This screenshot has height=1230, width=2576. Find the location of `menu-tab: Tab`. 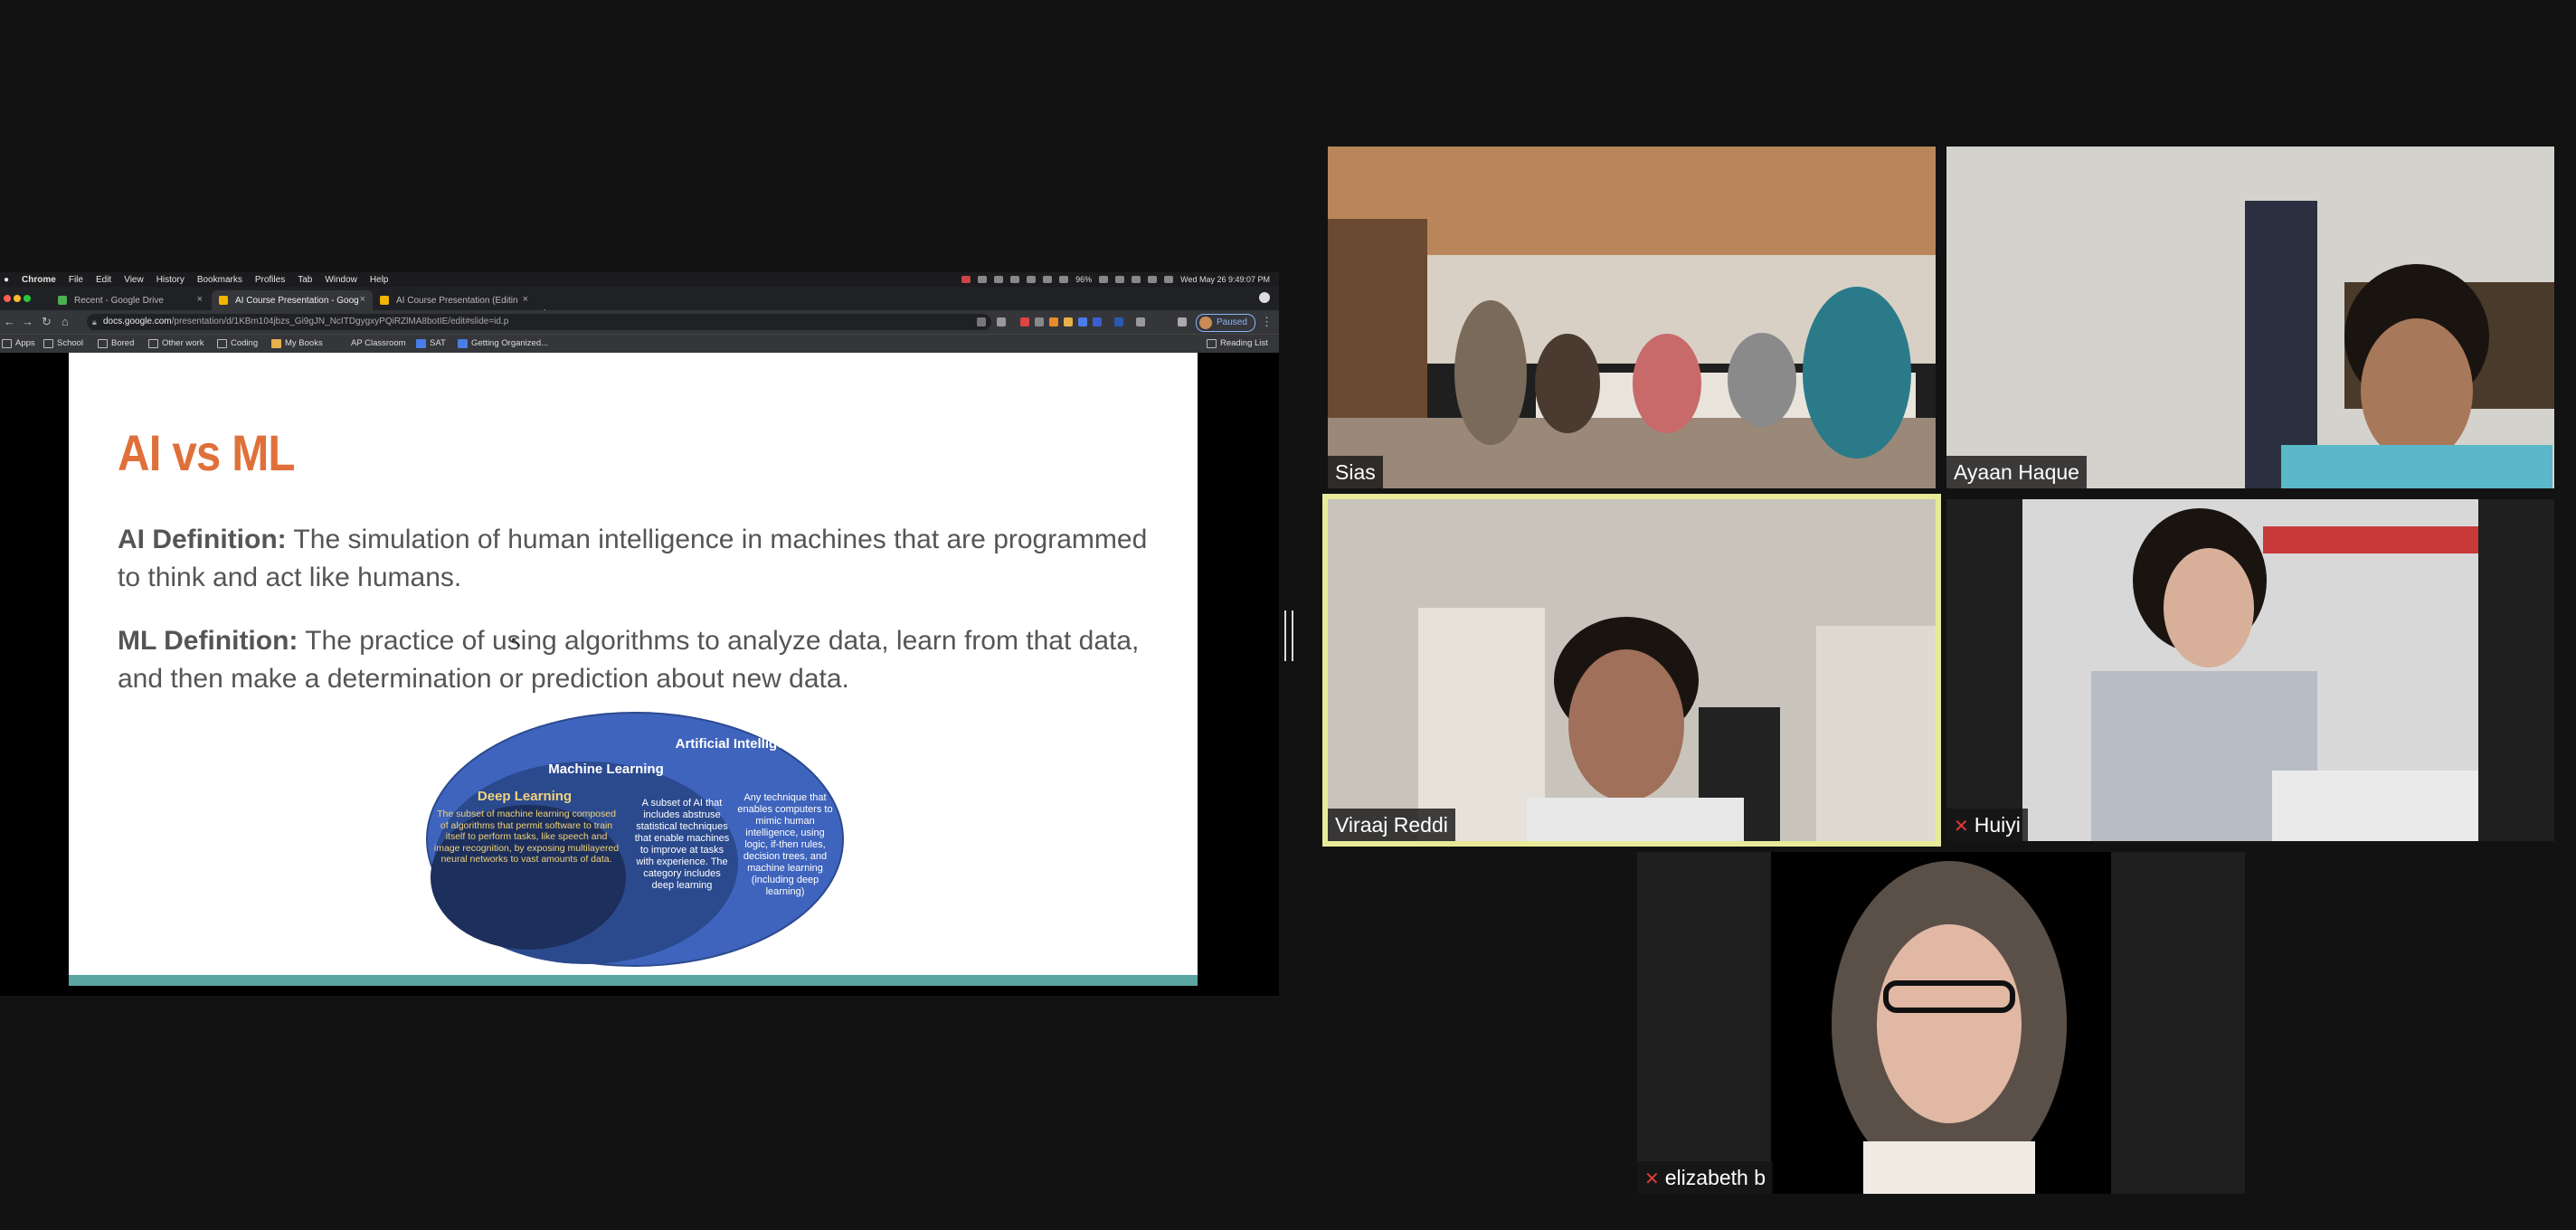

menu-tab: Tab is located at coordinates (305, 280).